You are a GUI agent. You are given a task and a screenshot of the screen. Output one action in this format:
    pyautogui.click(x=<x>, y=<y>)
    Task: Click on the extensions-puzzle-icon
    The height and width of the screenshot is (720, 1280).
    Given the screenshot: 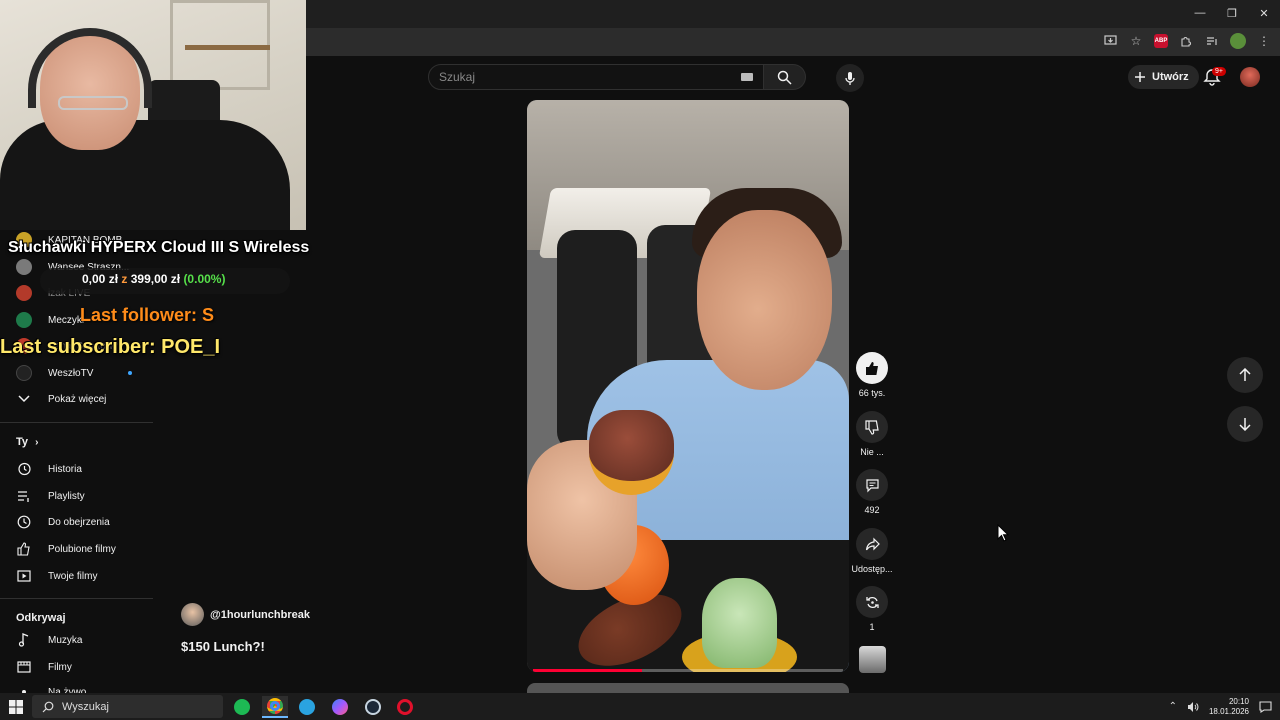 What is the action you would take?
    pyautogui.click(x=1186, y=41)
    